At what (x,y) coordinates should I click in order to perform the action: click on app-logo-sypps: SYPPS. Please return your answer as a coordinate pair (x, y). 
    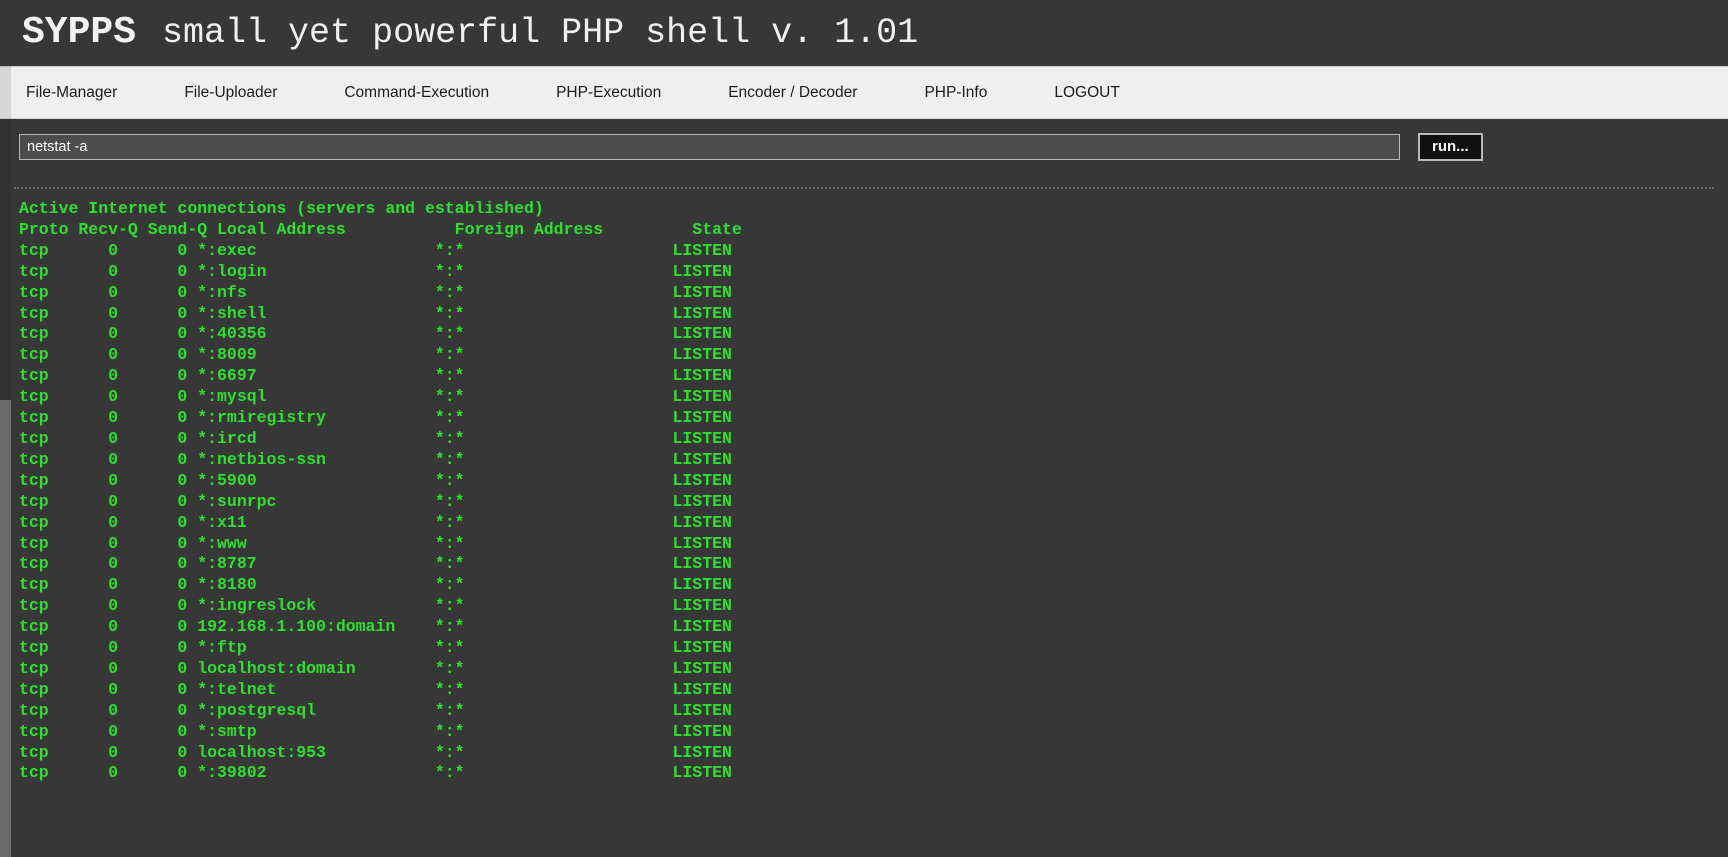
    Looking at the image, I should click on (79, 32).